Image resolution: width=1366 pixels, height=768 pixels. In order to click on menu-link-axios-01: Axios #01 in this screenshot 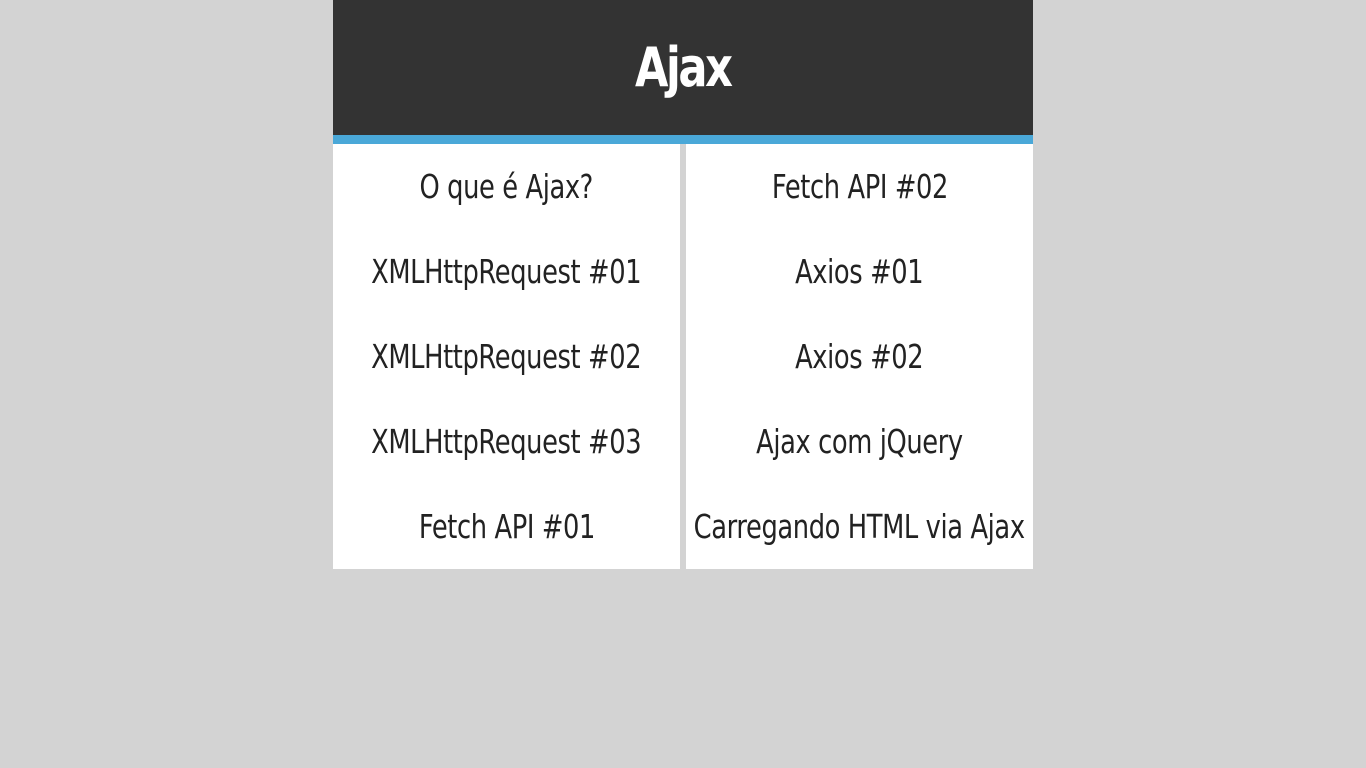, I will do `click(859, 271)`.